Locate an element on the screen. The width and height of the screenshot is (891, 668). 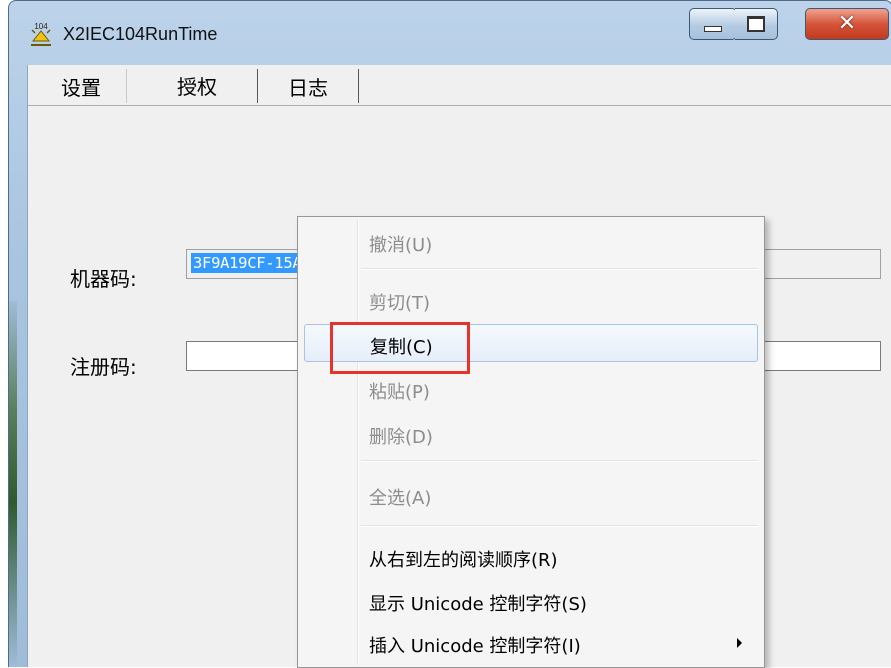
title-bar: 104 X2IEC104RunTime ✕ is located at coordinates (450, 33).